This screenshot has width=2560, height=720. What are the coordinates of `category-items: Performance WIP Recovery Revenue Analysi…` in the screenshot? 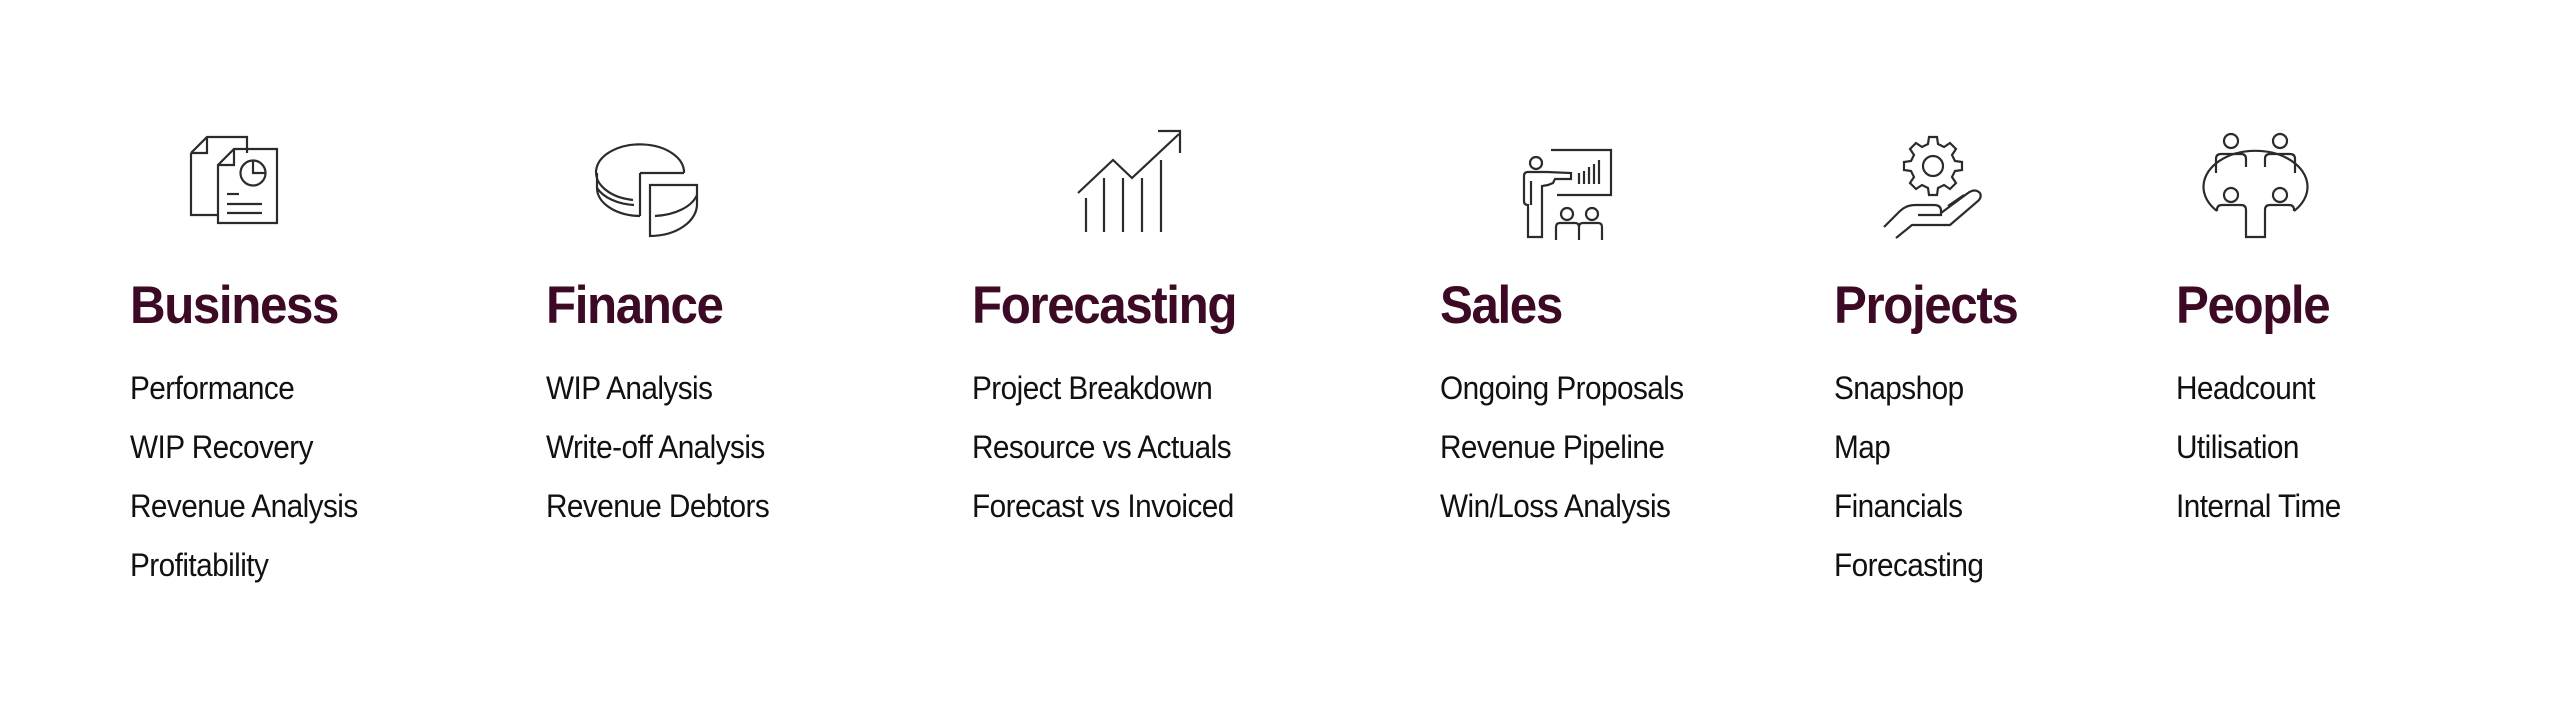 It's located at (252, 477).